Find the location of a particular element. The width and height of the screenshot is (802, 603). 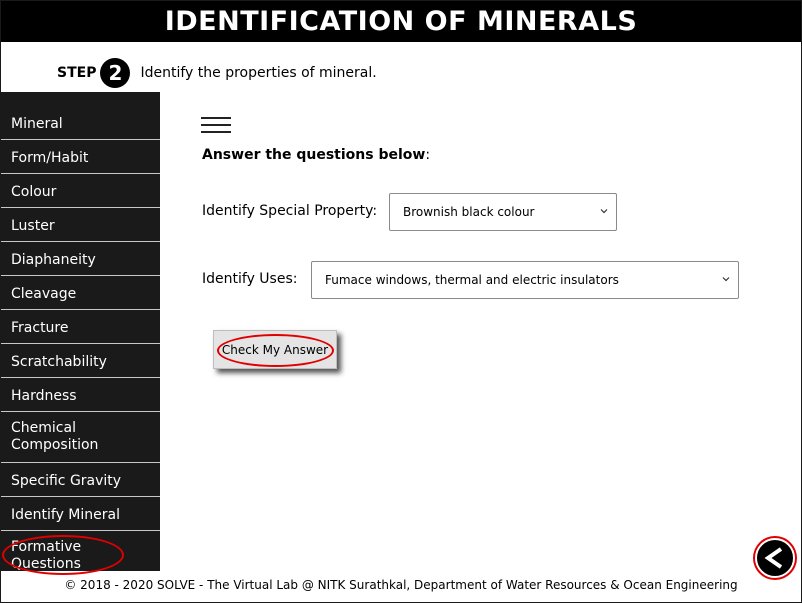

chevron-left-icon is located at coordinates (773, 558).